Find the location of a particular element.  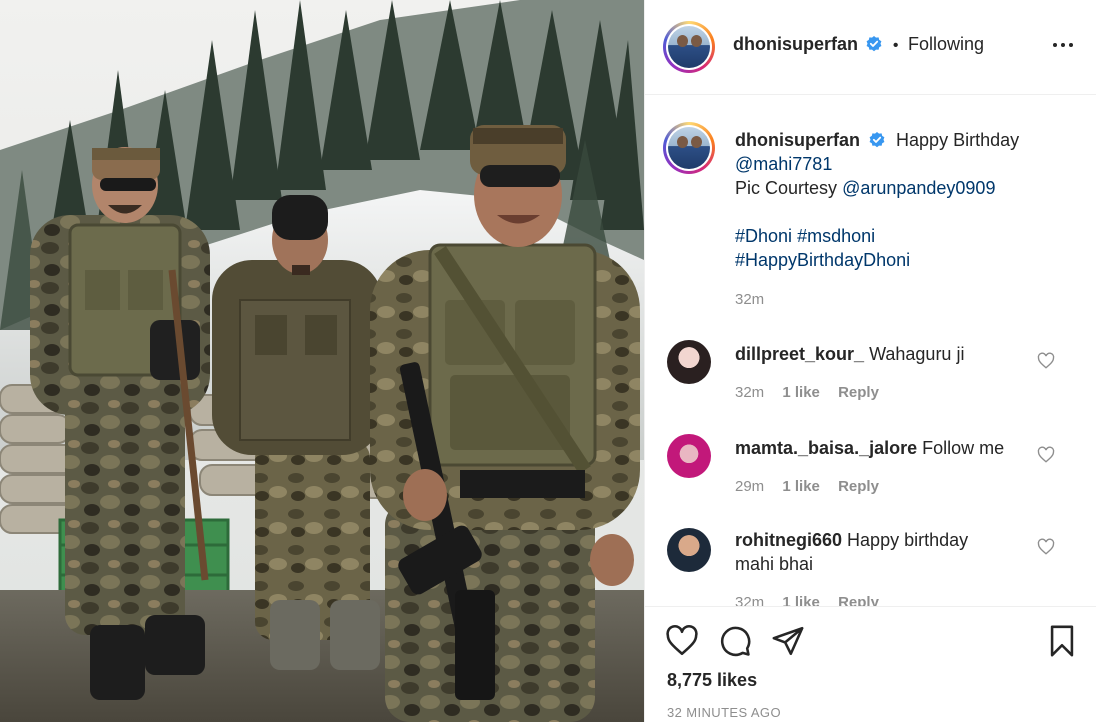

mention-link: @mahi7781 is located at coordinates (783, 164).